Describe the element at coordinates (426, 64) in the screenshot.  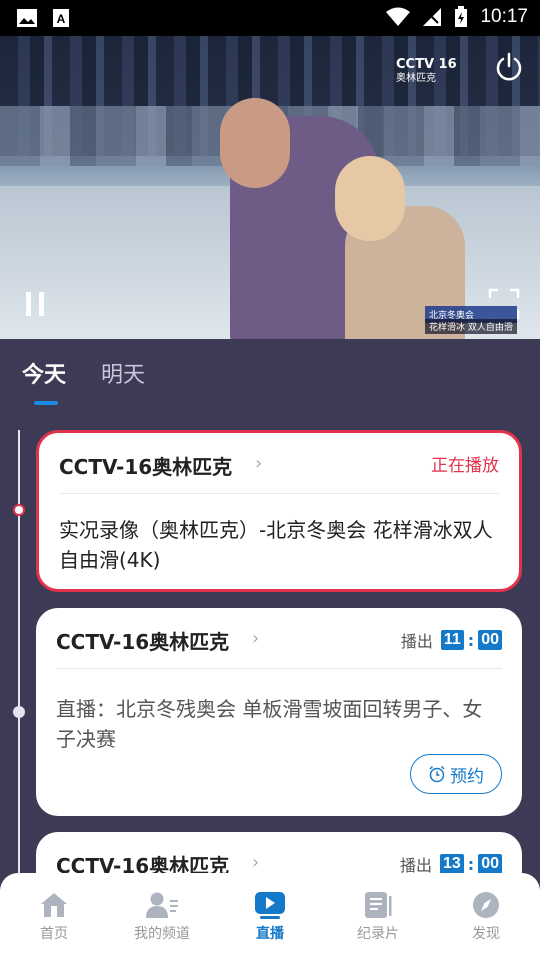
I see `channel-logo-text: CCTV 16` at that location.